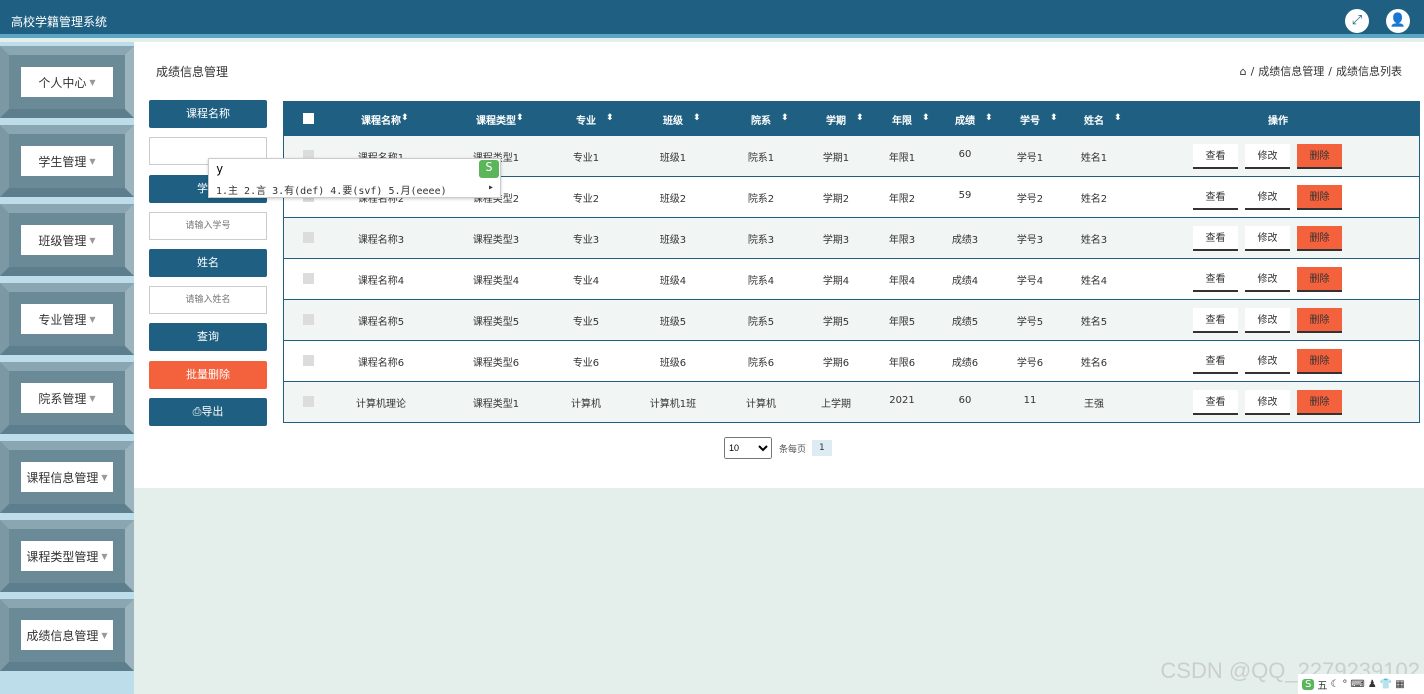 The height and width of the screenshot is (694, 1424). Describe the element at coordinates (673, 404) in the screenshot. I see `table-cell: 计算机1班` at that location.